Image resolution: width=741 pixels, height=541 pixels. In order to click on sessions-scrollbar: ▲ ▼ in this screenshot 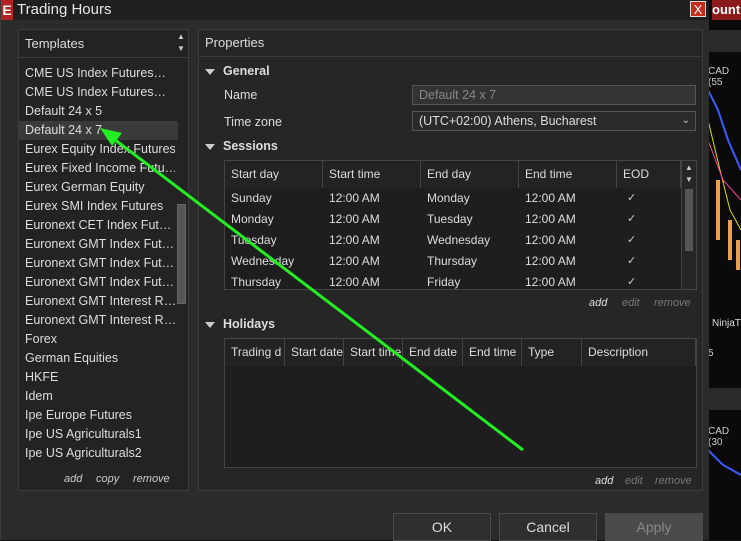, I will do `click(688, 225)`.